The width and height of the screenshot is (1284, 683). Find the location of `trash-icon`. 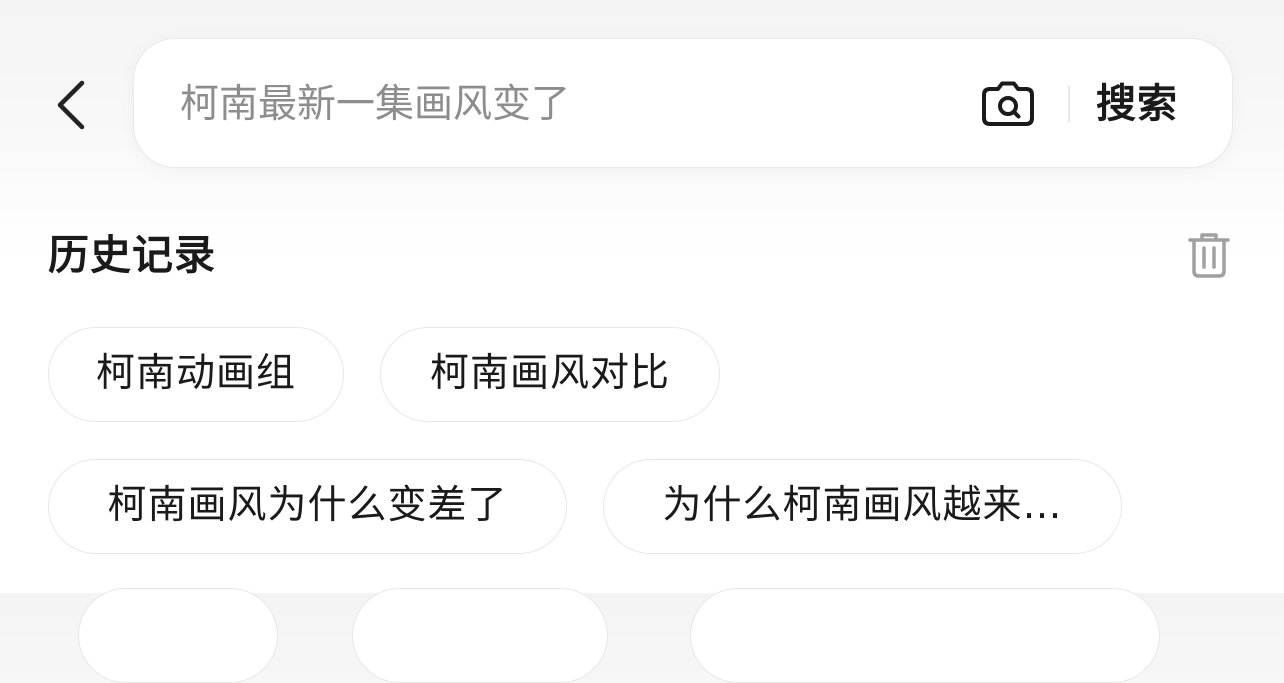

trash-icon is located at coordinates (1209, 255).